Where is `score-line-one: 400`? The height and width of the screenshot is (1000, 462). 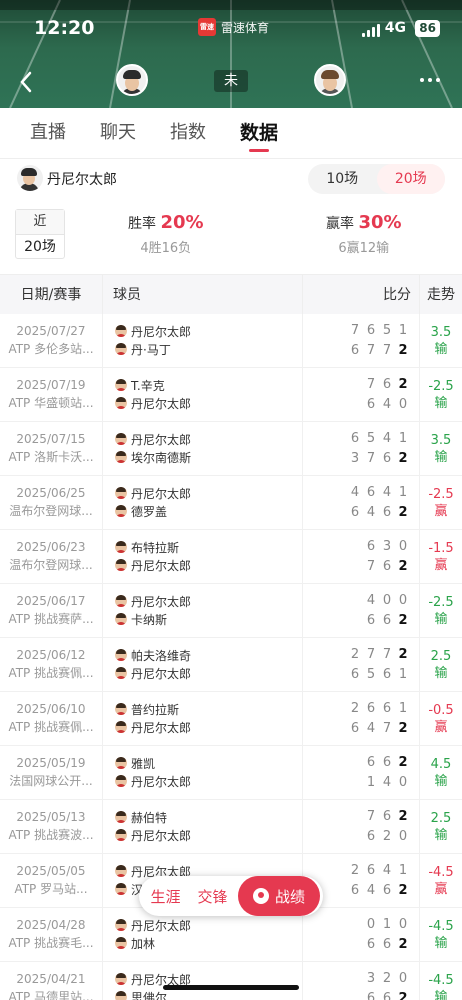
score-line-one: 400 is located at coordinates (357, 600).